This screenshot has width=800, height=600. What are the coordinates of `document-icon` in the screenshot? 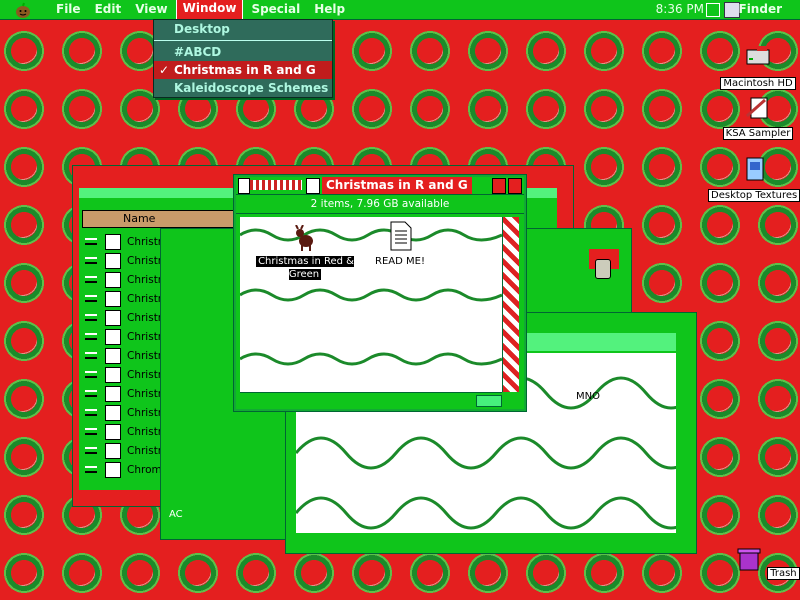 It's located at (757, 108).